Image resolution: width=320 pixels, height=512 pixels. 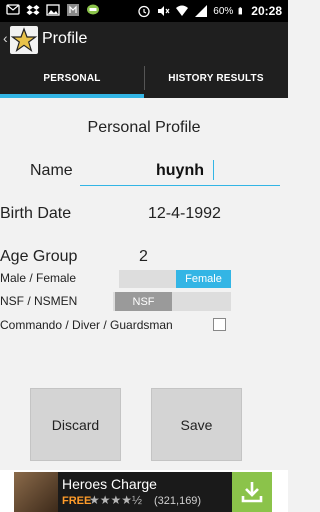 I want to click on ad-banner: Heroes Charge FREE ★★★★½ (321,169), so click(x=144, y=491).